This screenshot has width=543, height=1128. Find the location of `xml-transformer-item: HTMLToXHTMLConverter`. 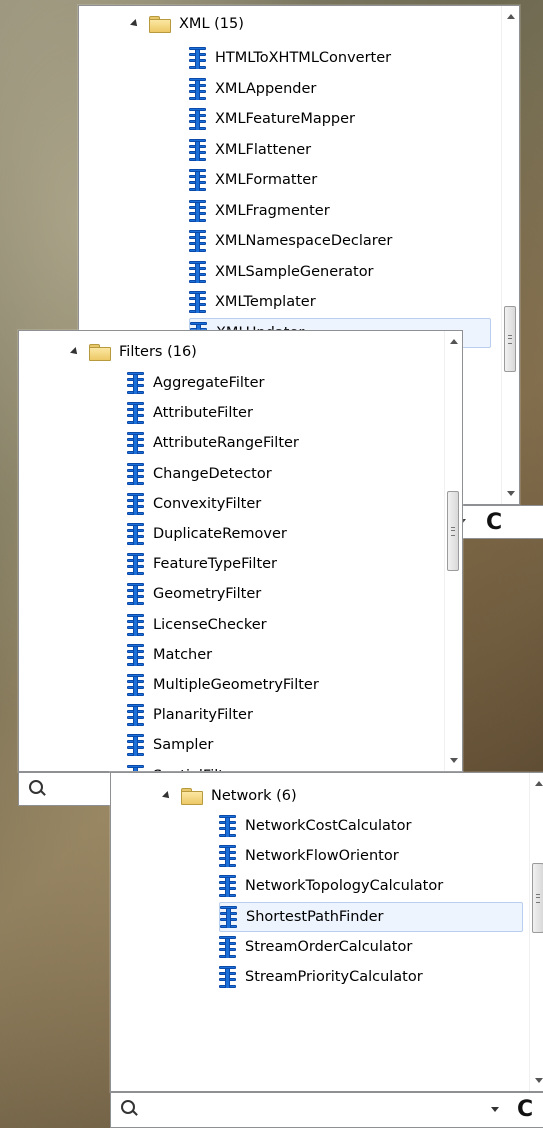

xml-transformer-item: HTMLToXHTMLConverter is located at coordinates (290, 58).